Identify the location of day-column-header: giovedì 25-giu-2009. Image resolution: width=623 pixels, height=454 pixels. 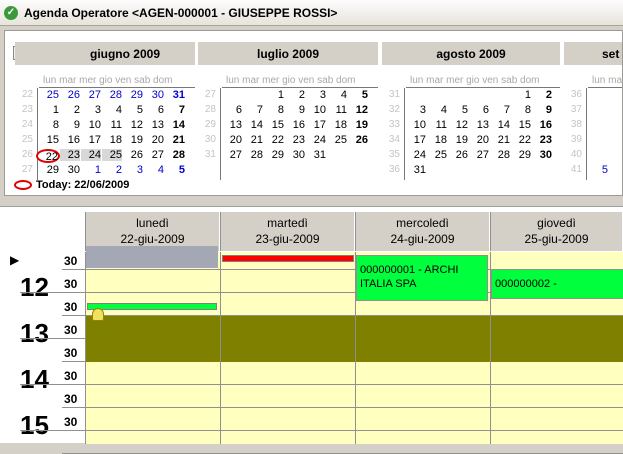
(556, 231).